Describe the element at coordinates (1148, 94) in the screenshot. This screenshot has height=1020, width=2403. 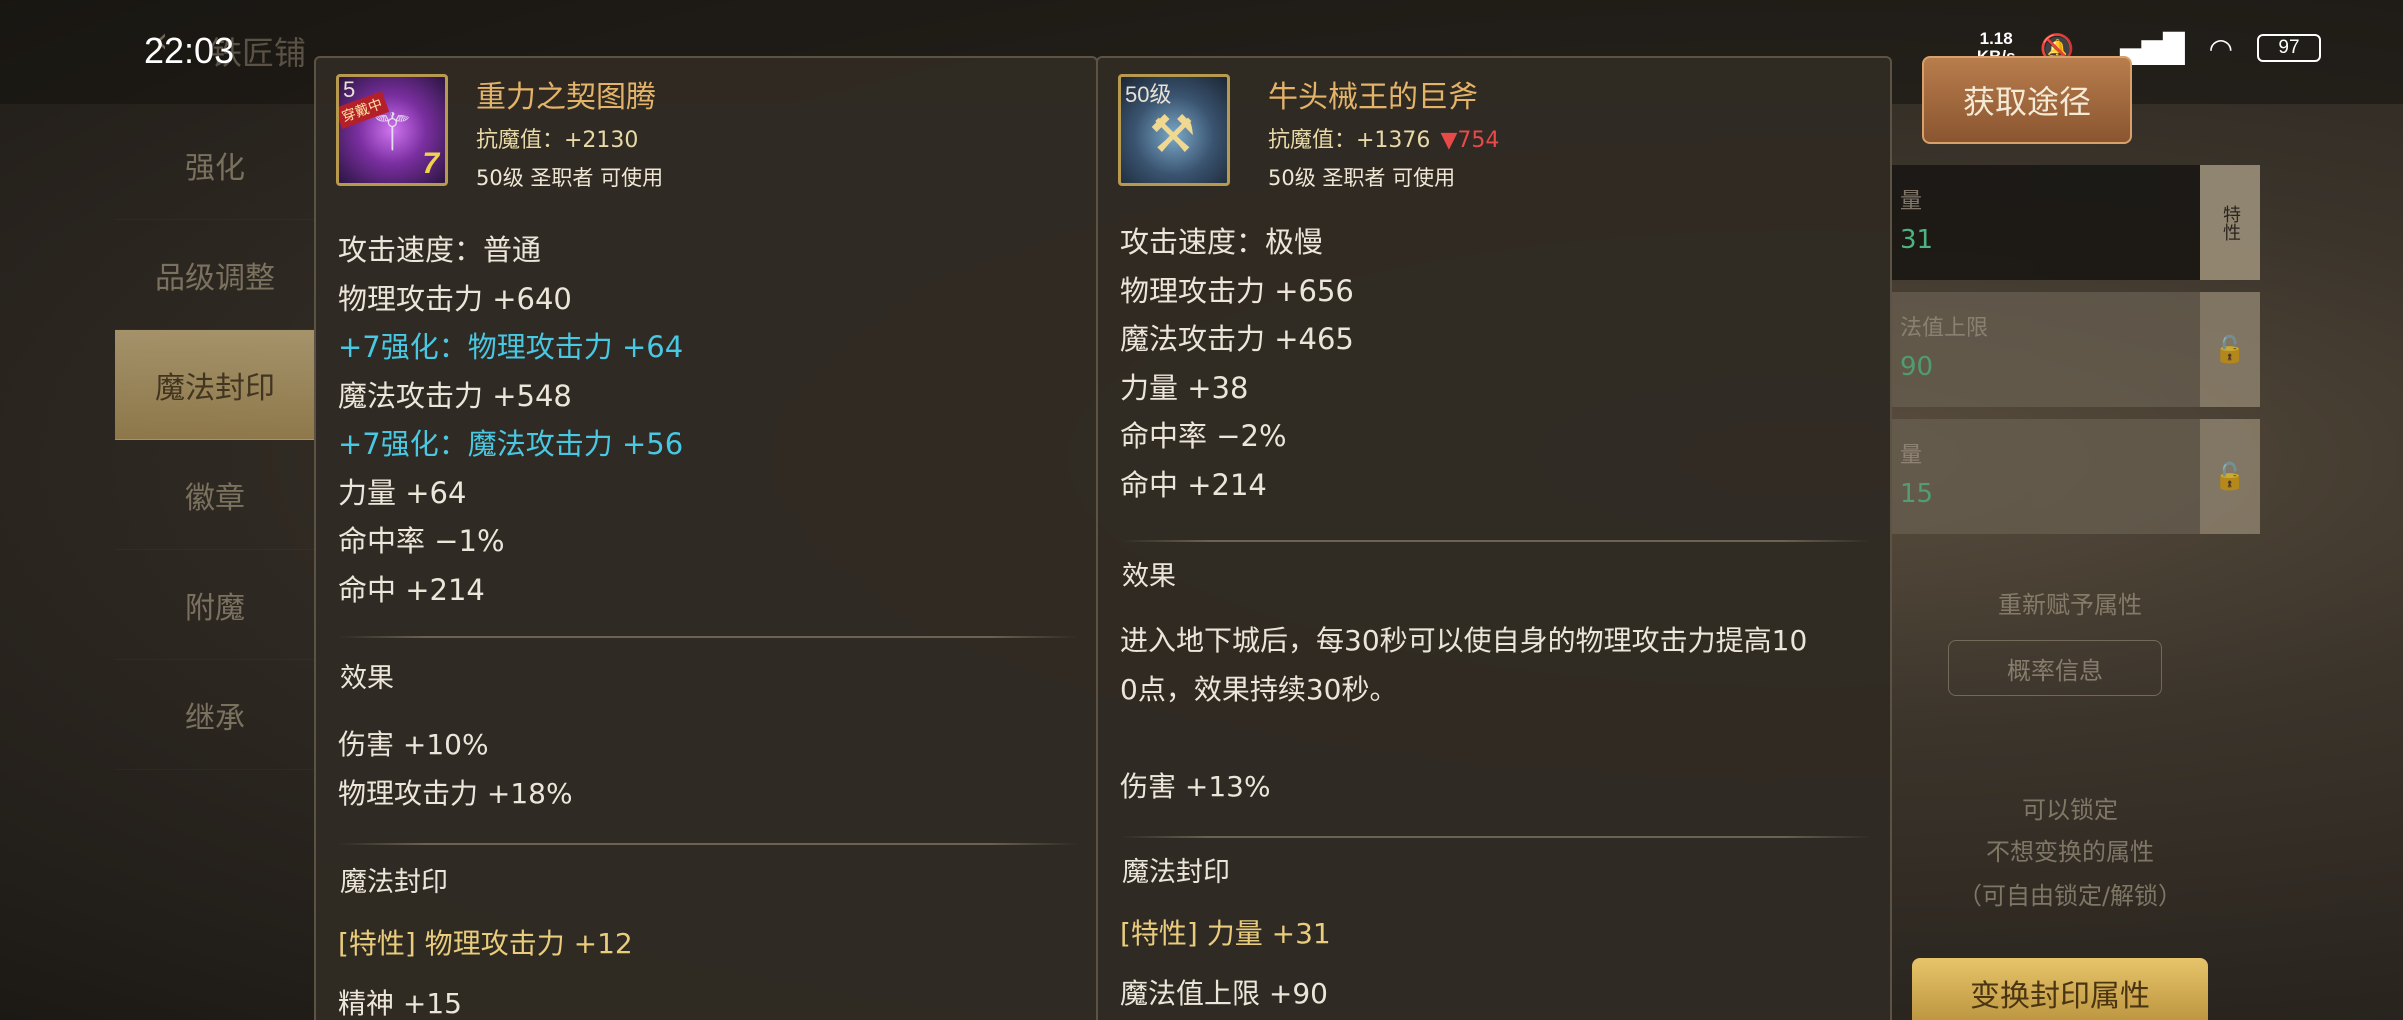
I see `icon-level: 50级` at that location.